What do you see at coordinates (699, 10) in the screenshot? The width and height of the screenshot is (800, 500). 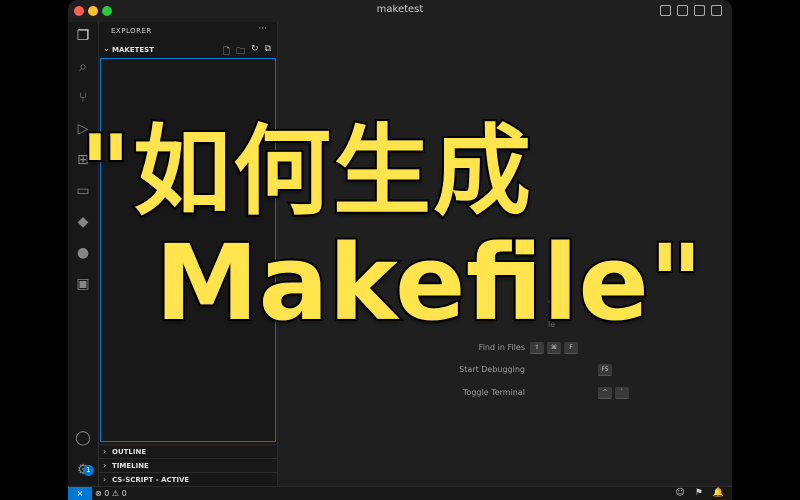 I see `toggle-secondary-sidebar-icon` at bounding box center [699, 10].